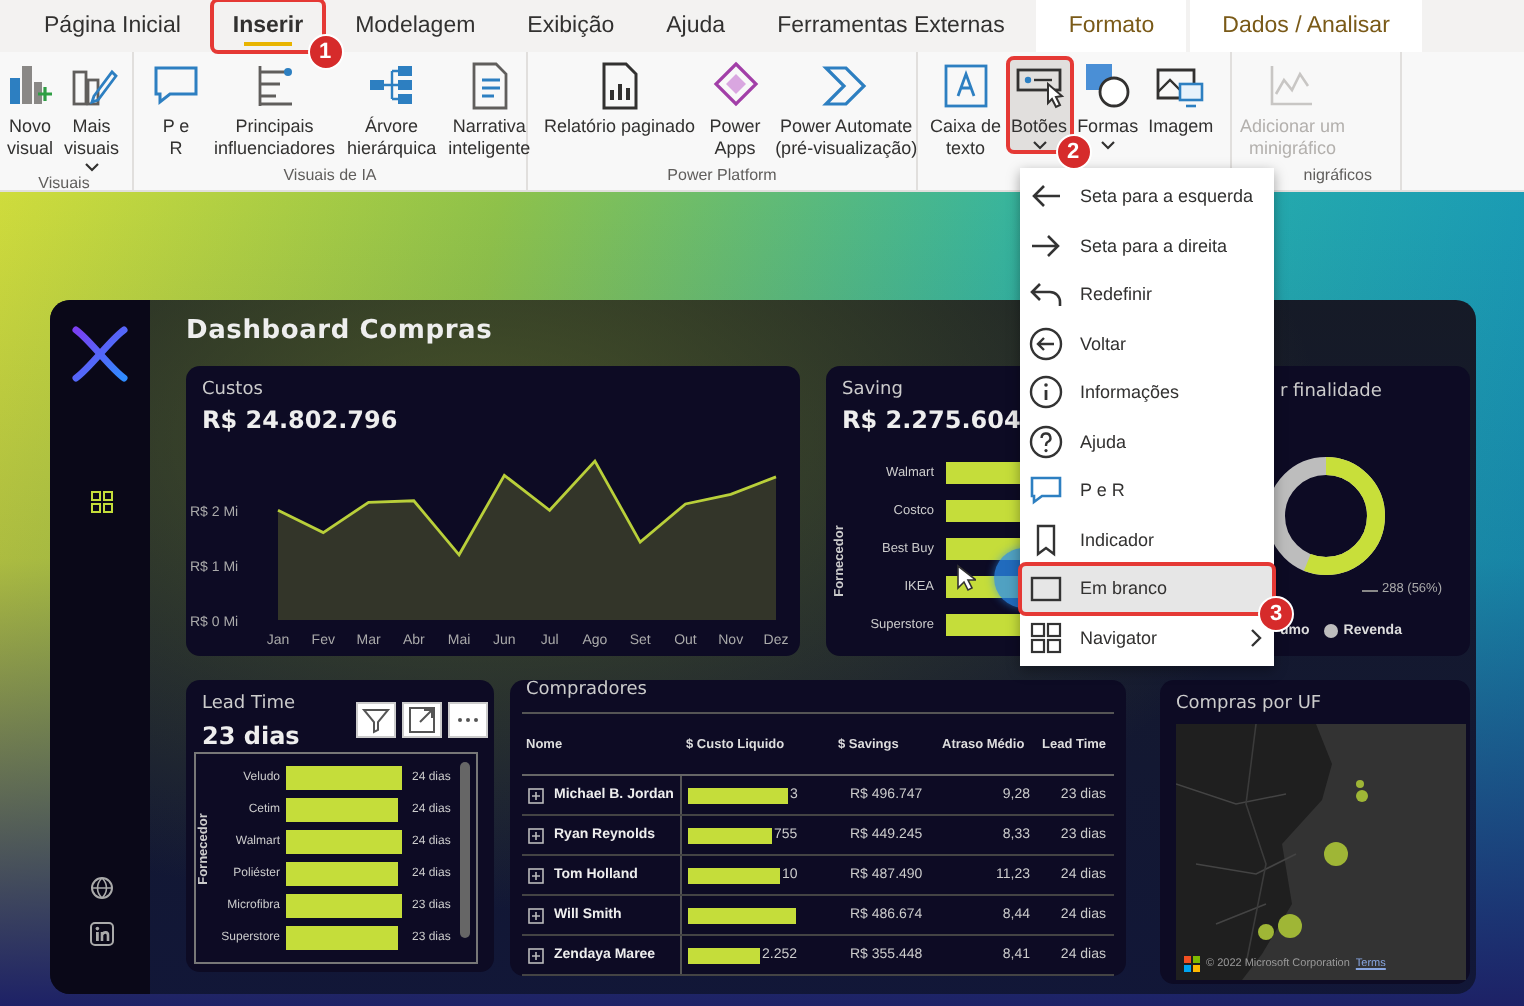 The image size is (1524, 1006). I want to click on menu-item: Informações, so click(1147, 392).